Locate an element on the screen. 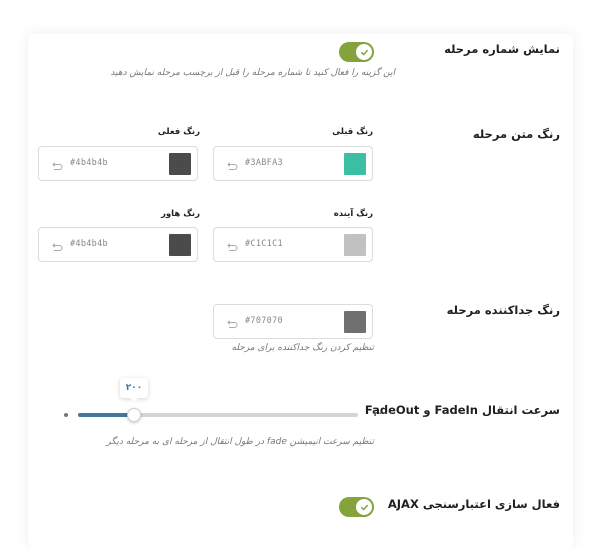 Image resolution: width=600 pixels, height=548 pixels. slider-max-label: ۱۰۰۰ is located at coordinates (383, 414).